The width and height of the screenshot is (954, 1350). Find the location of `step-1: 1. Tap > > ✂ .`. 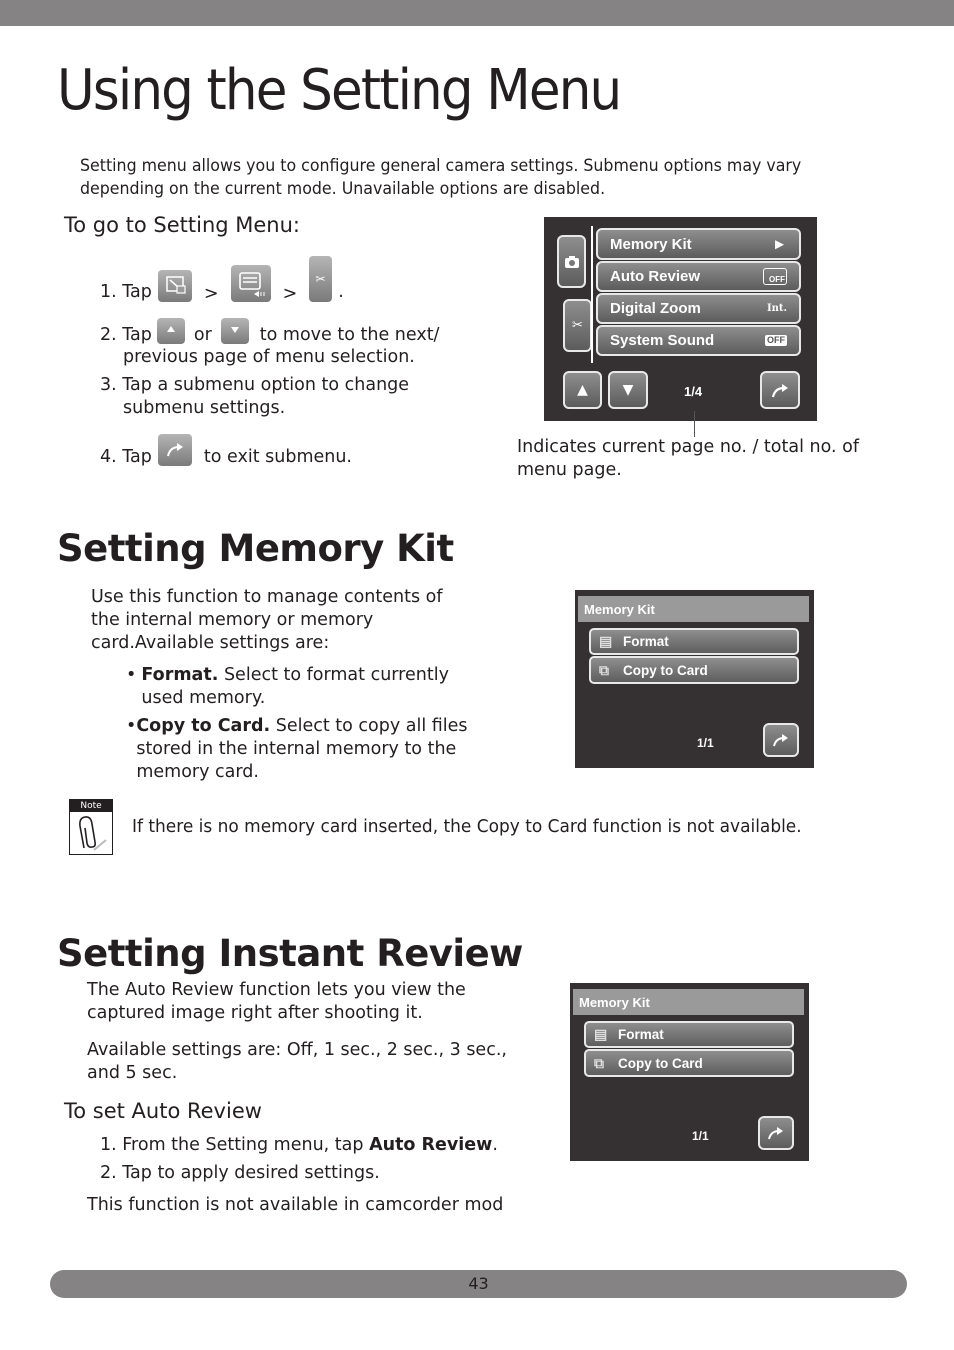

step-1: 1. Tap > > ✂ . is located at coordinates (222, 278).